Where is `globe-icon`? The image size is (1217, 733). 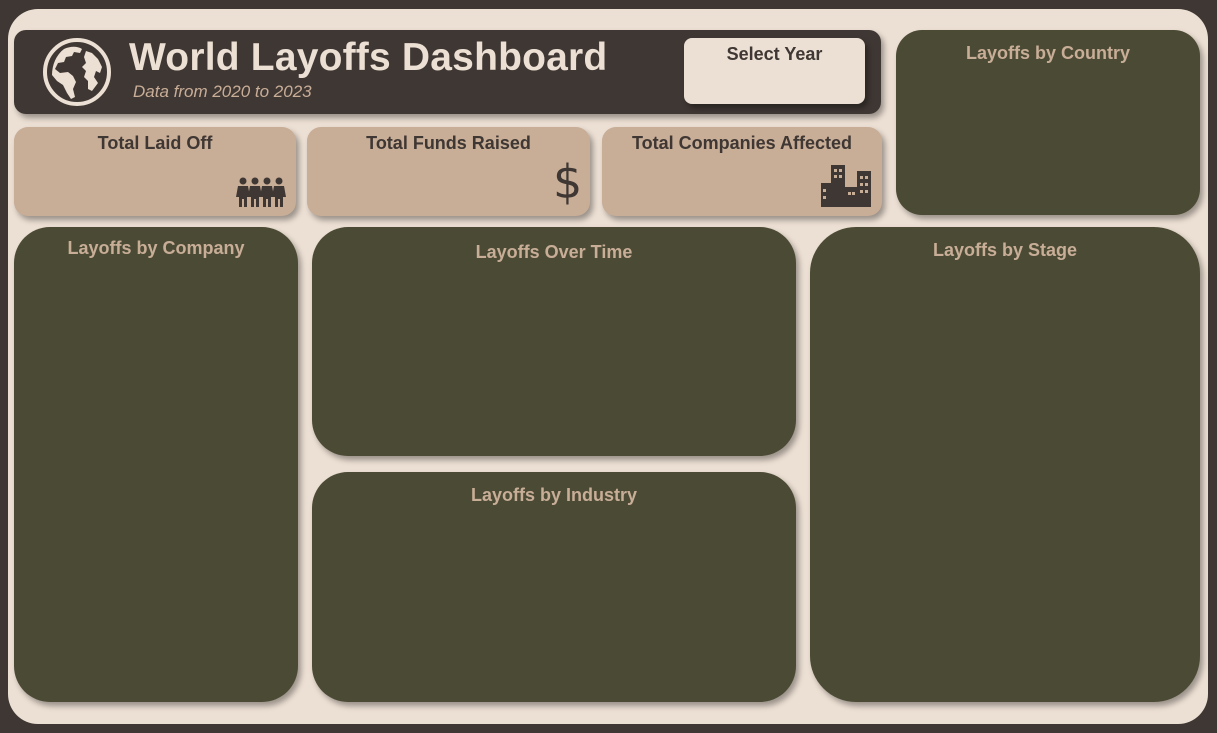 globe-icon is located at coordinates (77, 72).